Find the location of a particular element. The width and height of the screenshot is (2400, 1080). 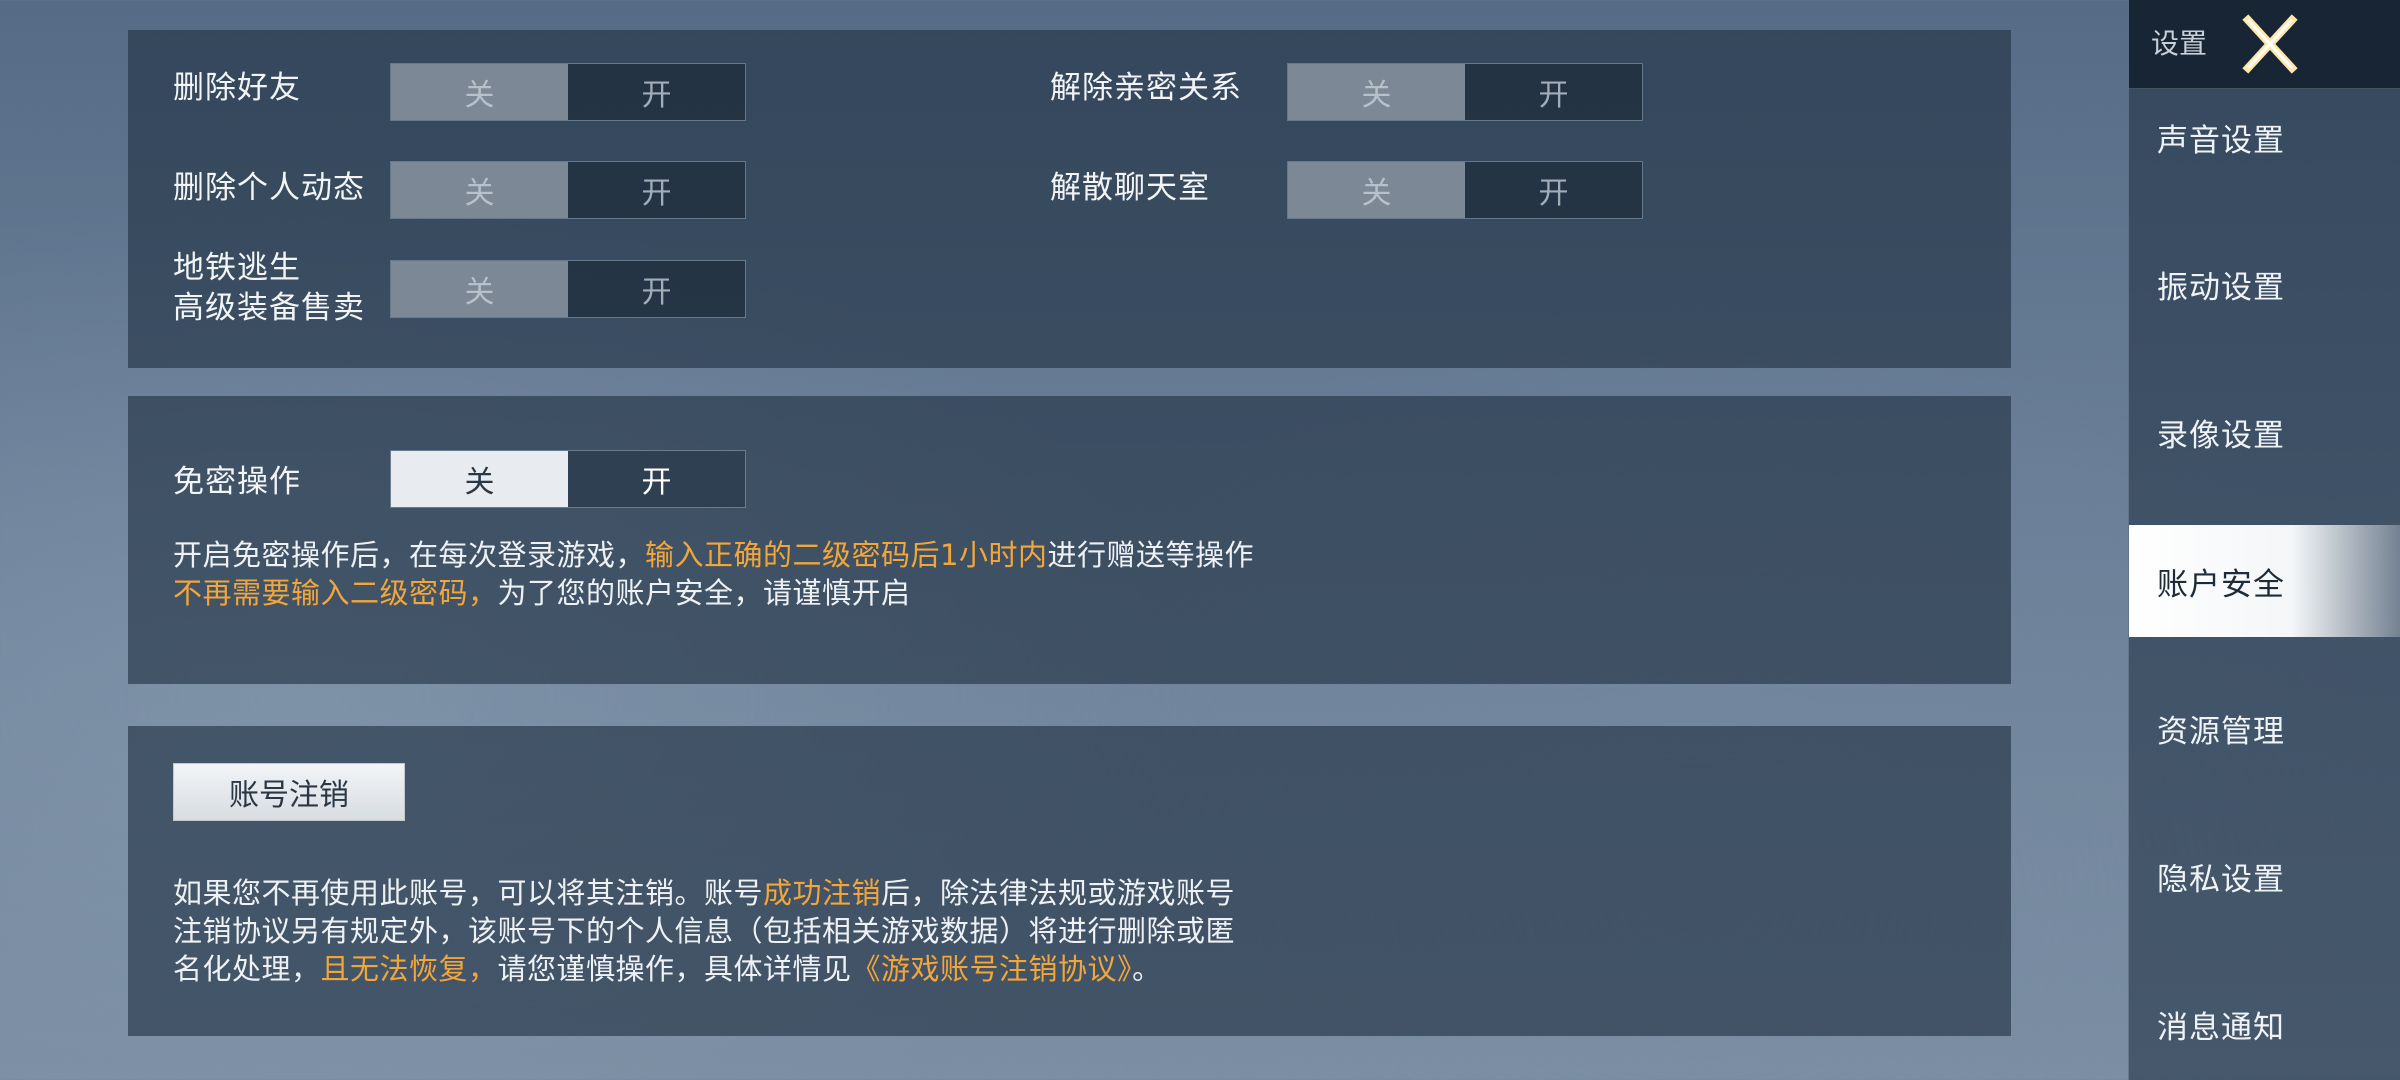

remove-intimacy-row: 解除亲密关系 is located at coordinates (1146, 88).